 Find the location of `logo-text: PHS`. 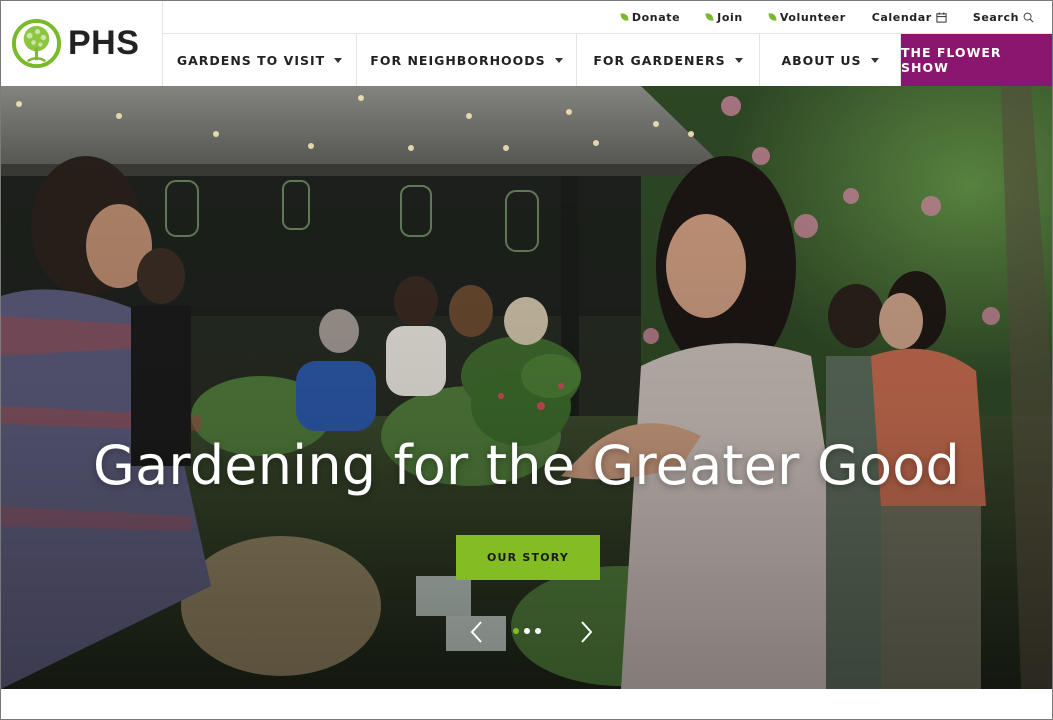

logo-text: PHS is located at coordinates (104, 43).